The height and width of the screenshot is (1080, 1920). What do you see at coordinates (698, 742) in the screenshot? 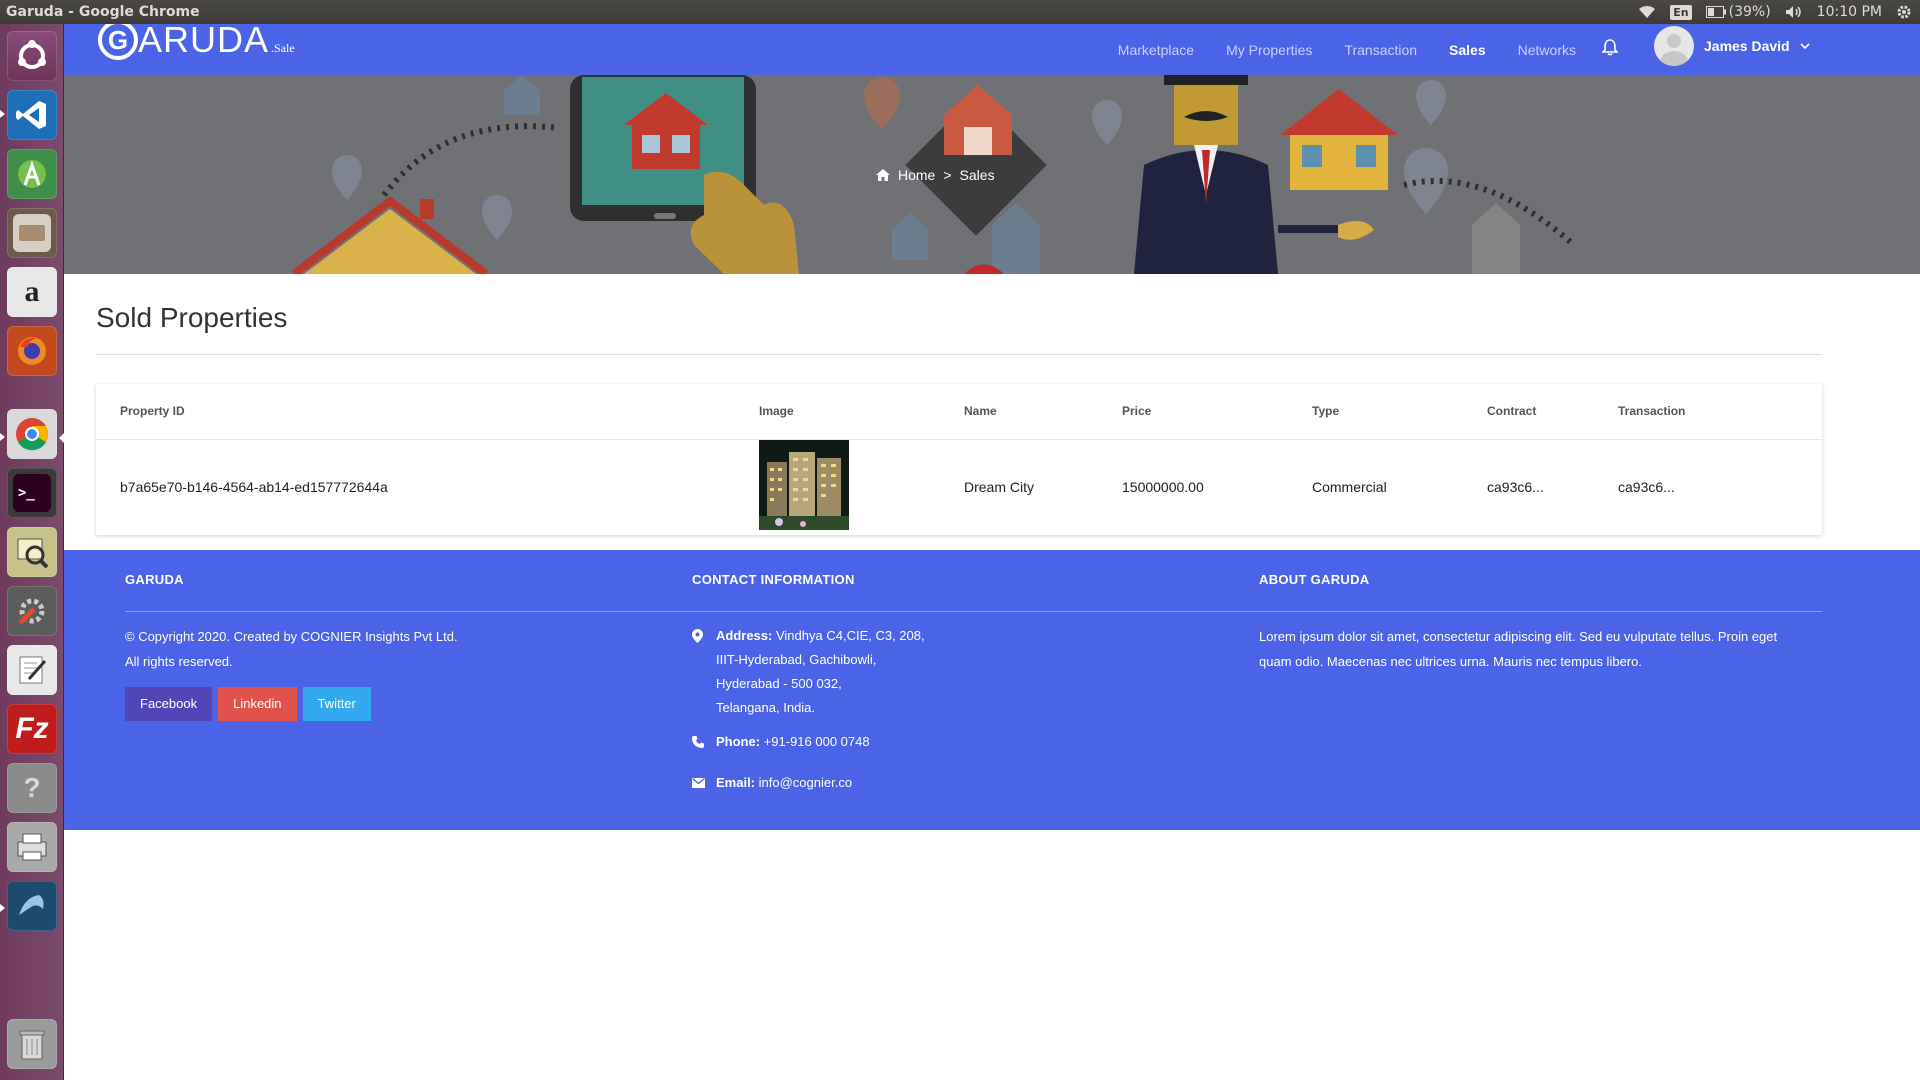
I see `phone-icon` at bounding box center [698, 742].